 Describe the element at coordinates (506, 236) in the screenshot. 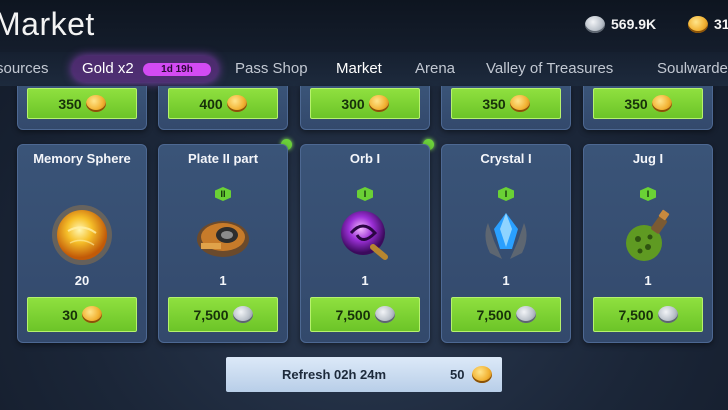

I see `crystal-icon` at that location.